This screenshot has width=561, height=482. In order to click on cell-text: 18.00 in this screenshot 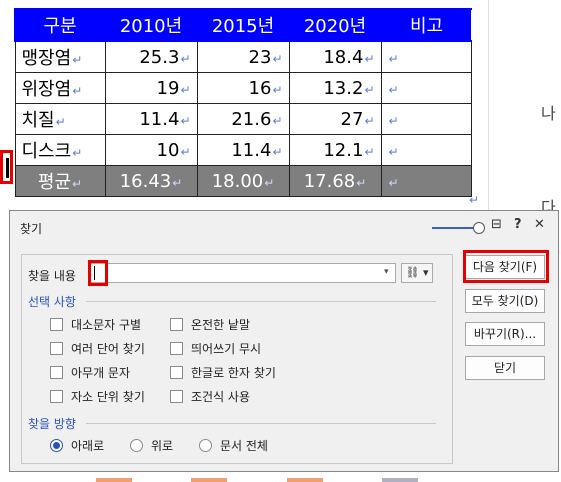, I will do `click(237, 181)`.